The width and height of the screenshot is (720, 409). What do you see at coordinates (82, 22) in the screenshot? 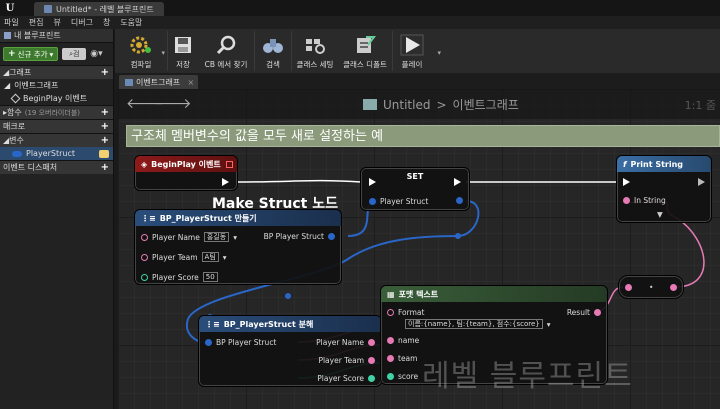
I see `menu-debug: 디버그` at bounding box center [82, 22].